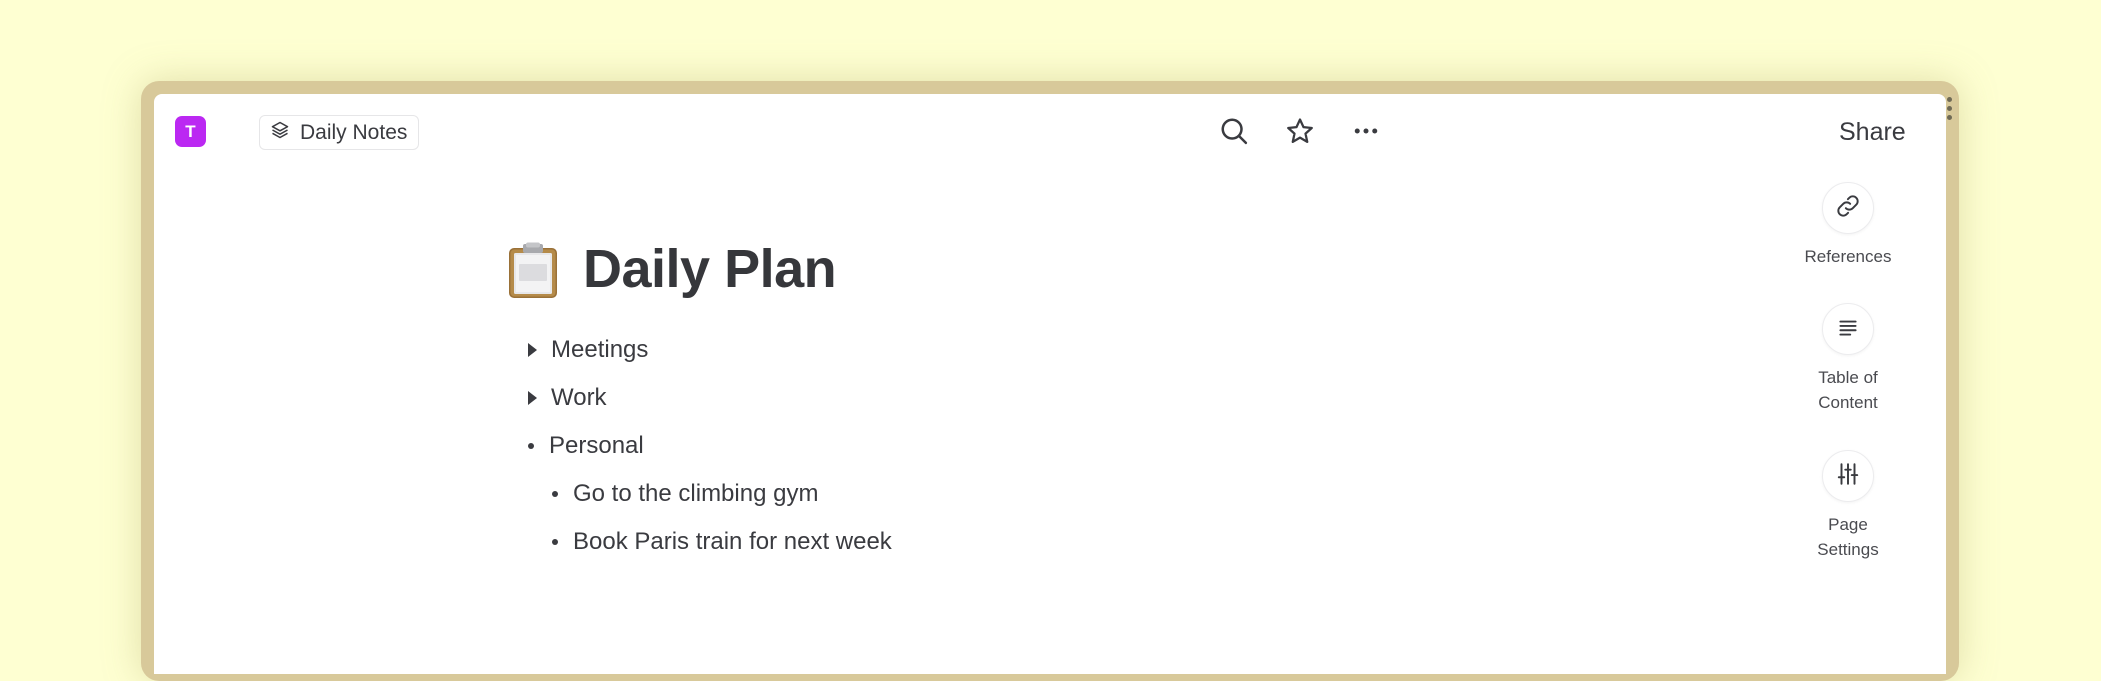  I want to click on page-settings-label: Page Settings, so click(1848, 537).